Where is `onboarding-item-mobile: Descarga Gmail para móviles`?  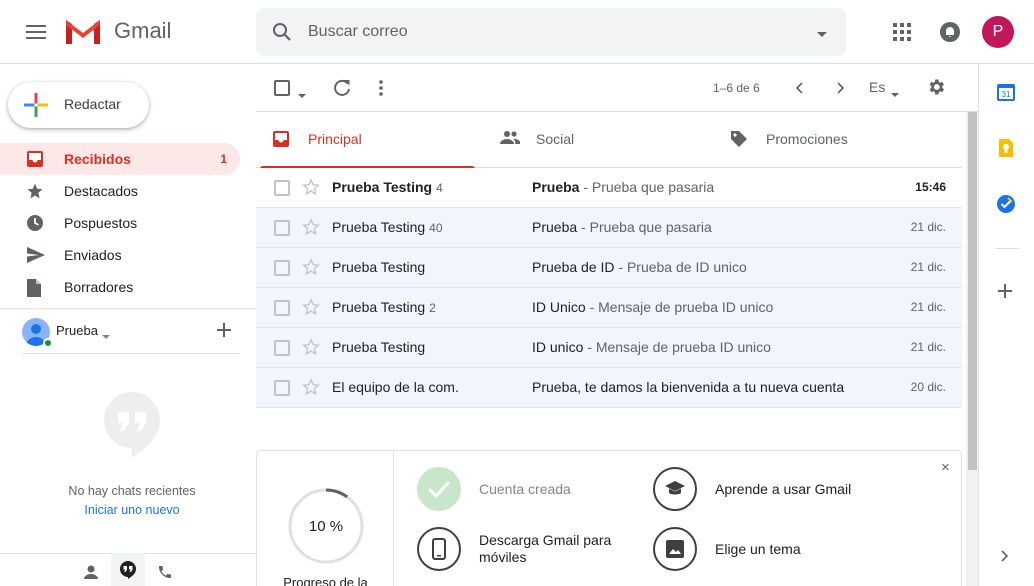 onboarding-item-mobile: Descarga Gmail para móviles is located at coordinates (527, 550).